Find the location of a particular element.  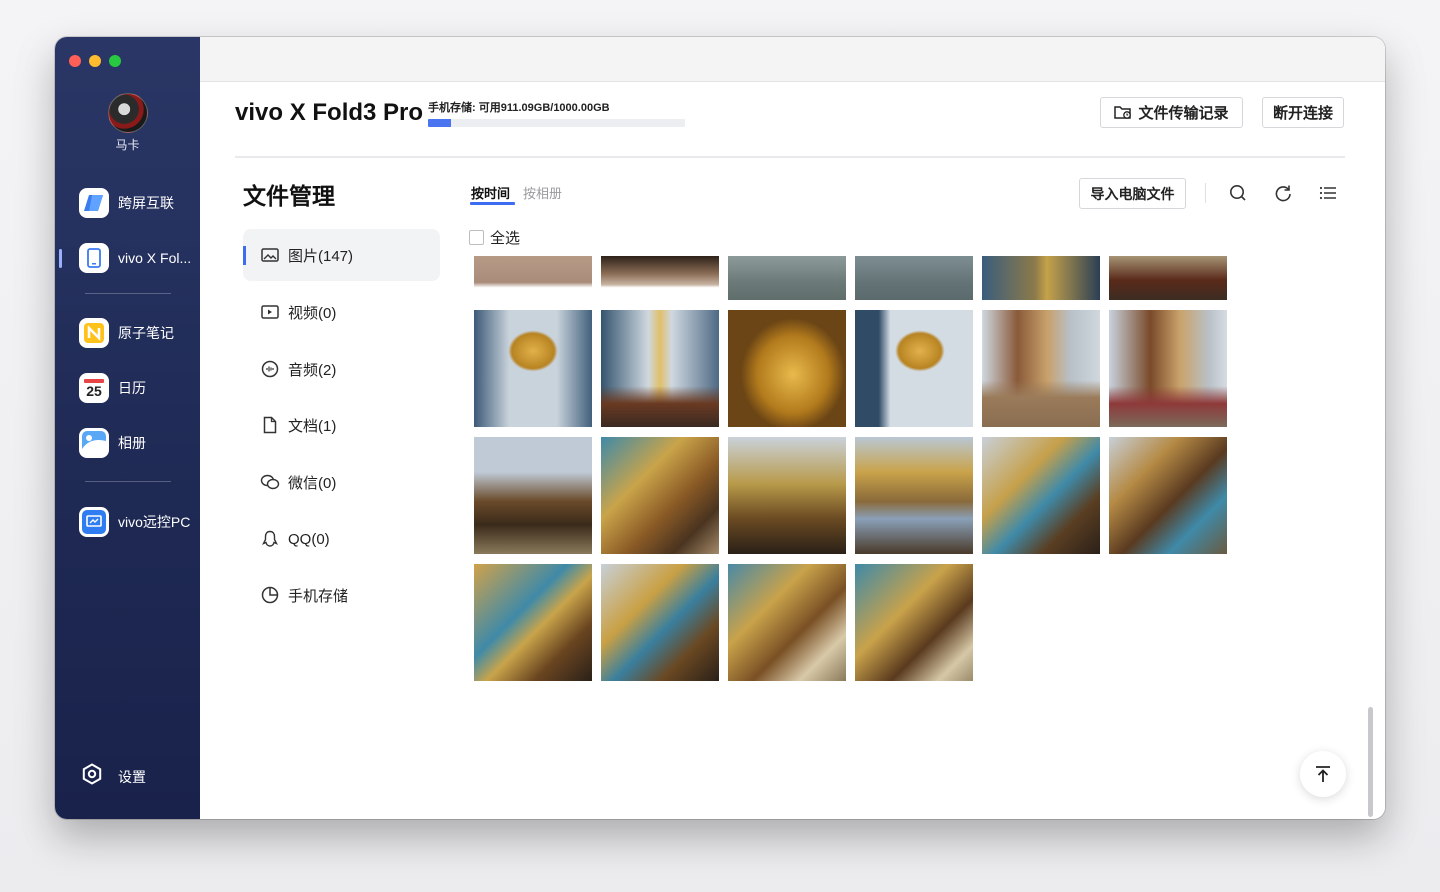

sidebar-item-label: vivo远控PC is located at coordinates (154, 522).